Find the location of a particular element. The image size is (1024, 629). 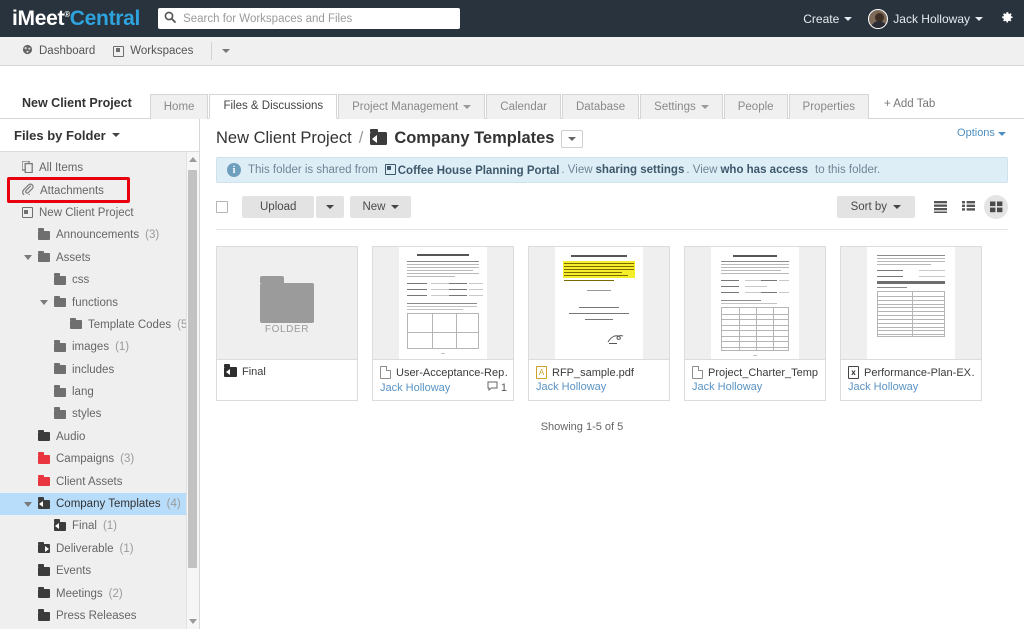

options-menu: Options is located at coordinates (981, 133).